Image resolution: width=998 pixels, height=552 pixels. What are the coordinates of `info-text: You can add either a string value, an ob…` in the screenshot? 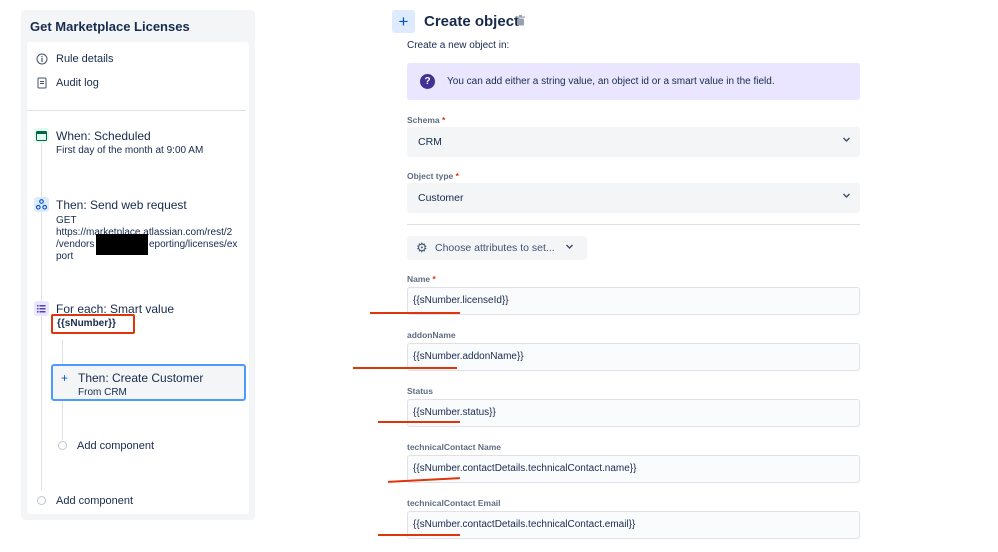 It's located at (611, 81).